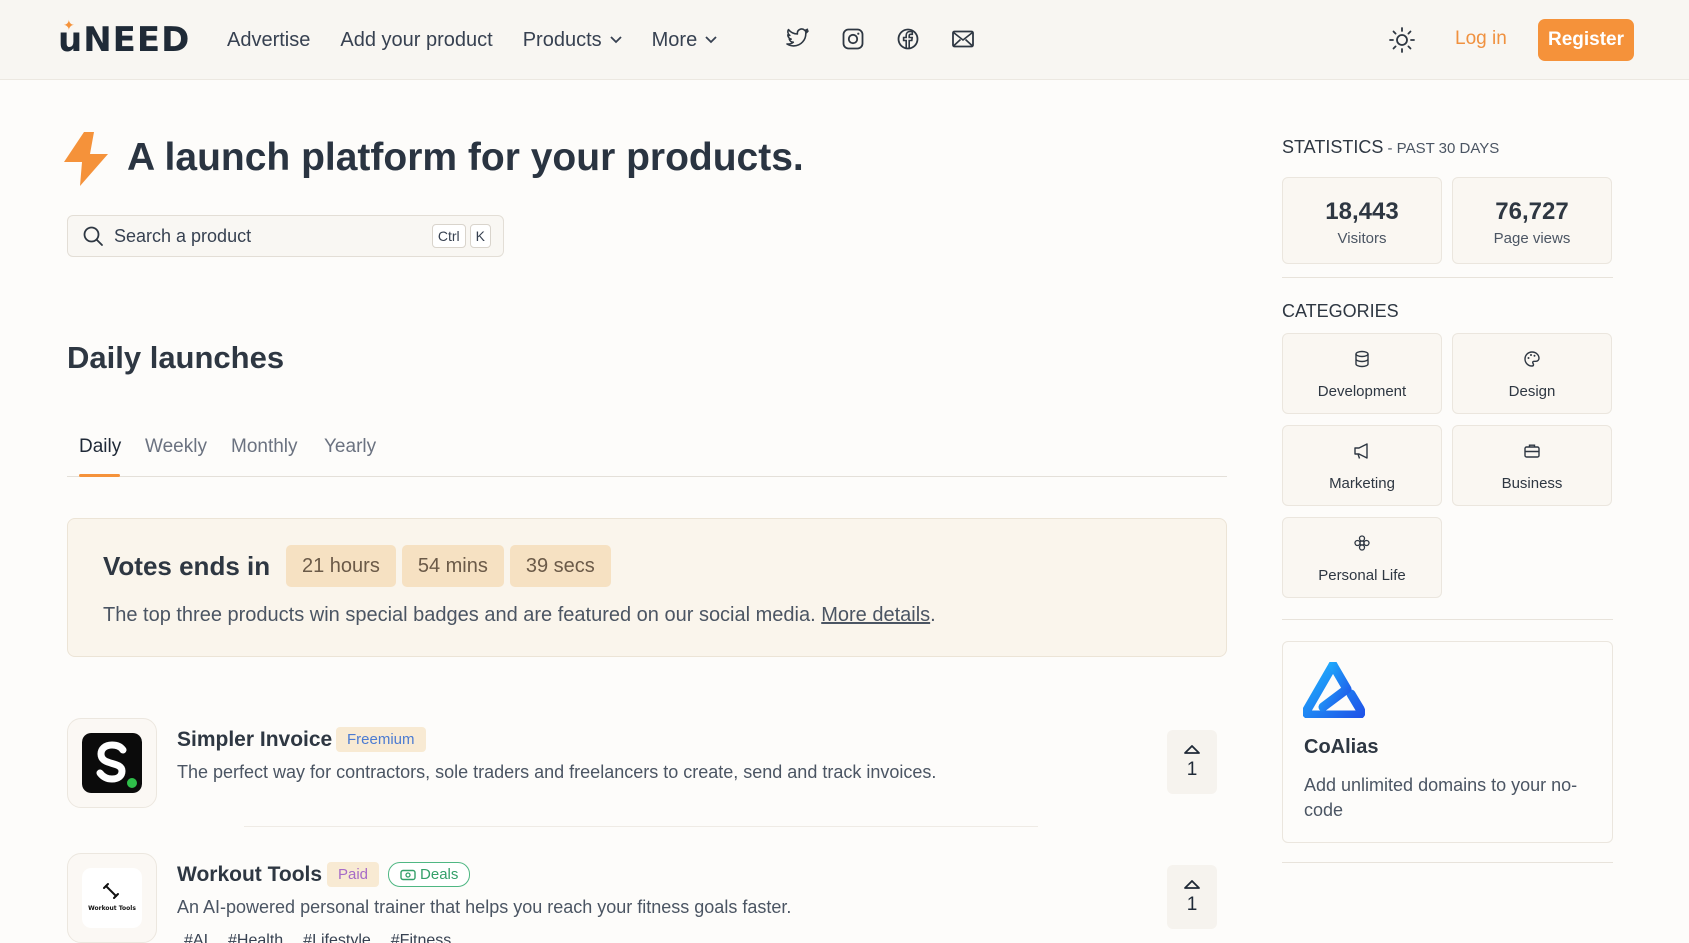 The image size is (1689, 943). I want to click on countdown-secs: 39 secs, so click(560, 566).